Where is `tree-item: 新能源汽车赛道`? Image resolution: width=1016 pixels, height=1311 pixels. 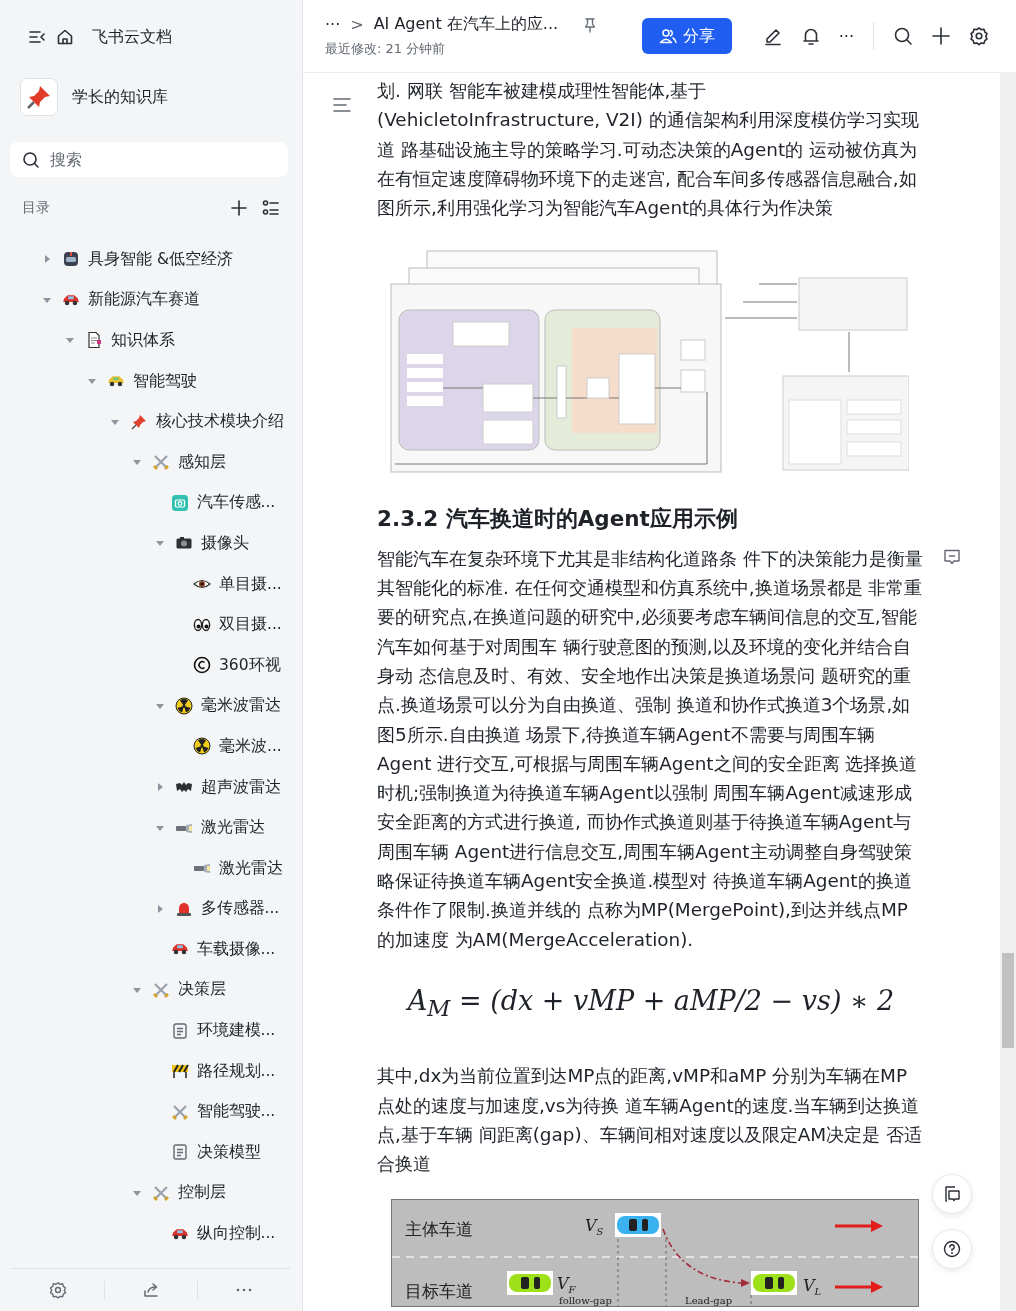 tree-item: 新能源汽车赛道 is located at coordinates (151, 300).